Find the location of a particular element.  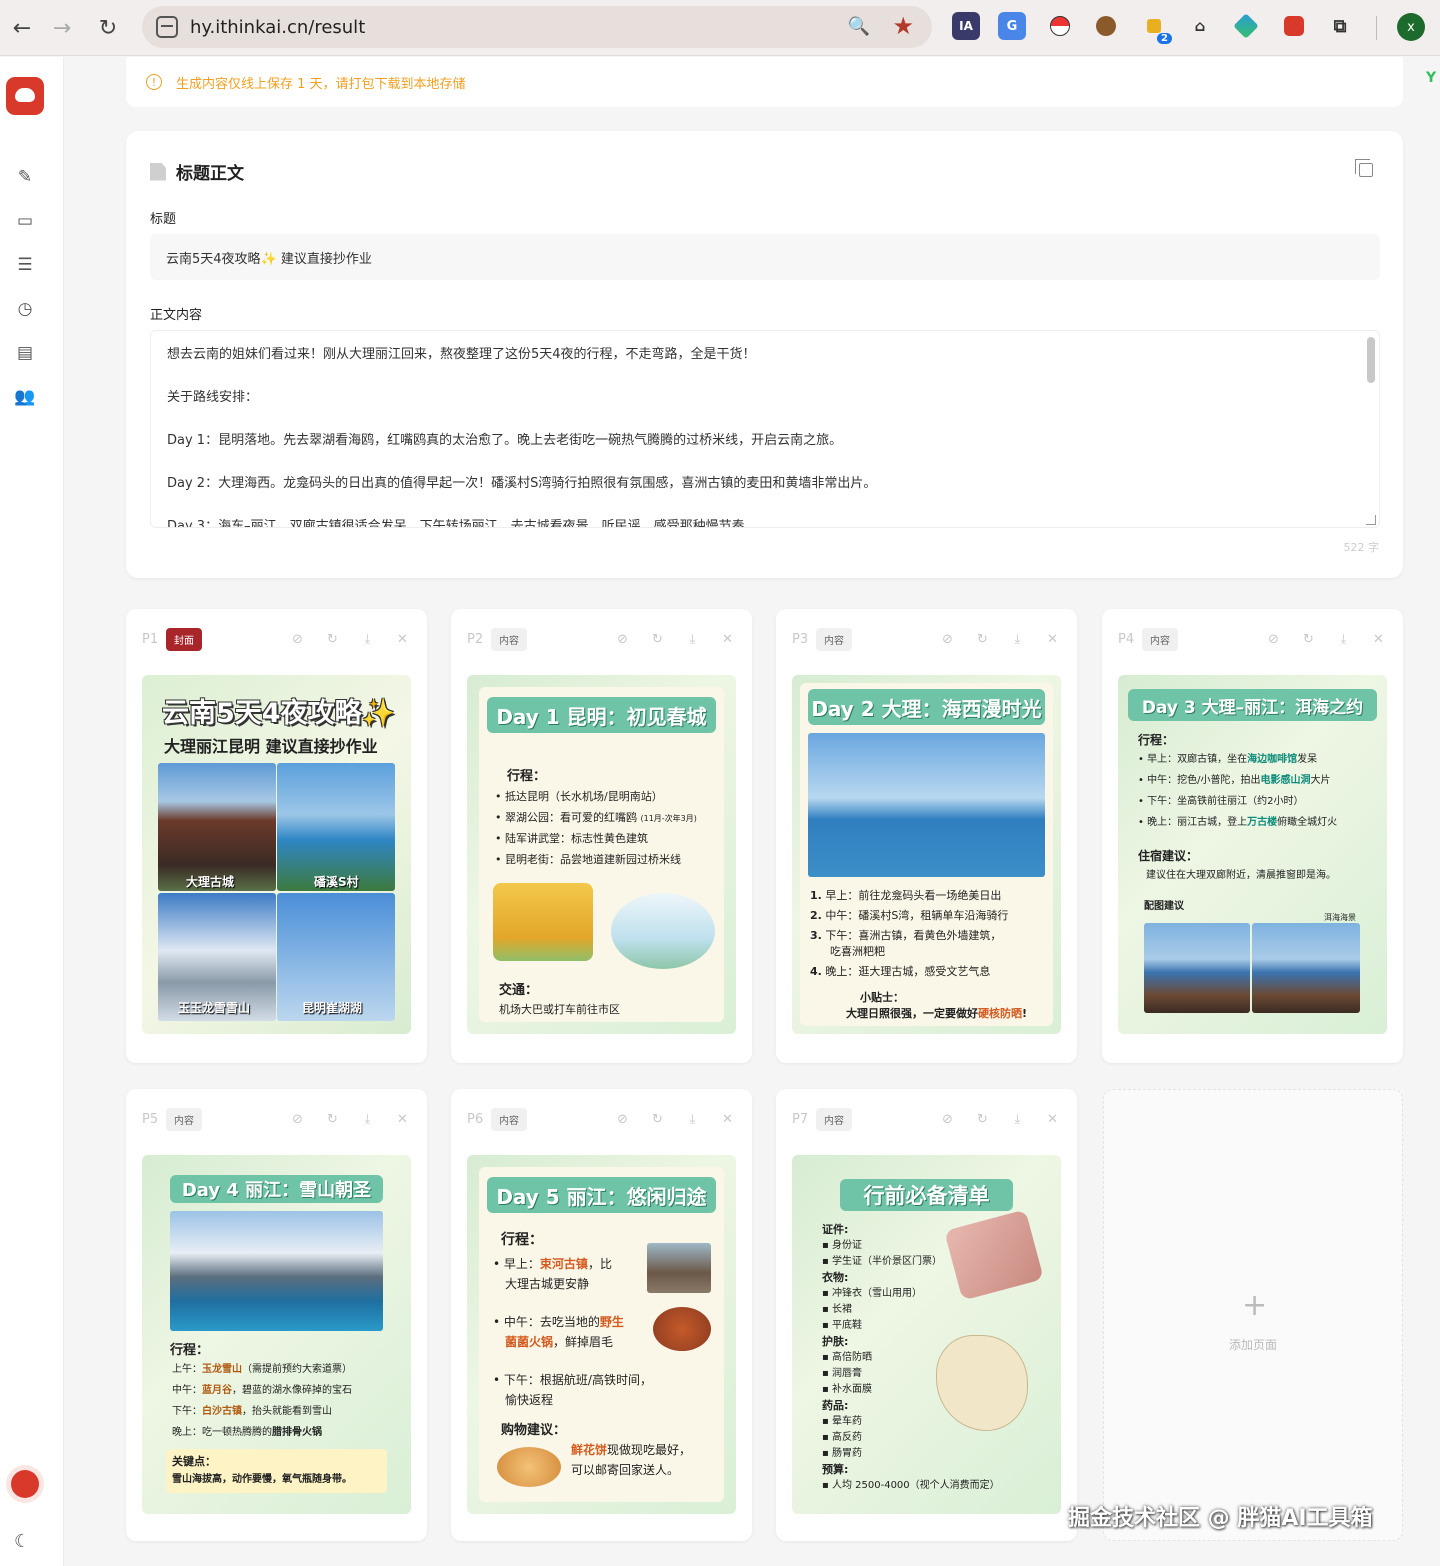

bookmark-star-icon: ★ is located at coordinates (903, 26).